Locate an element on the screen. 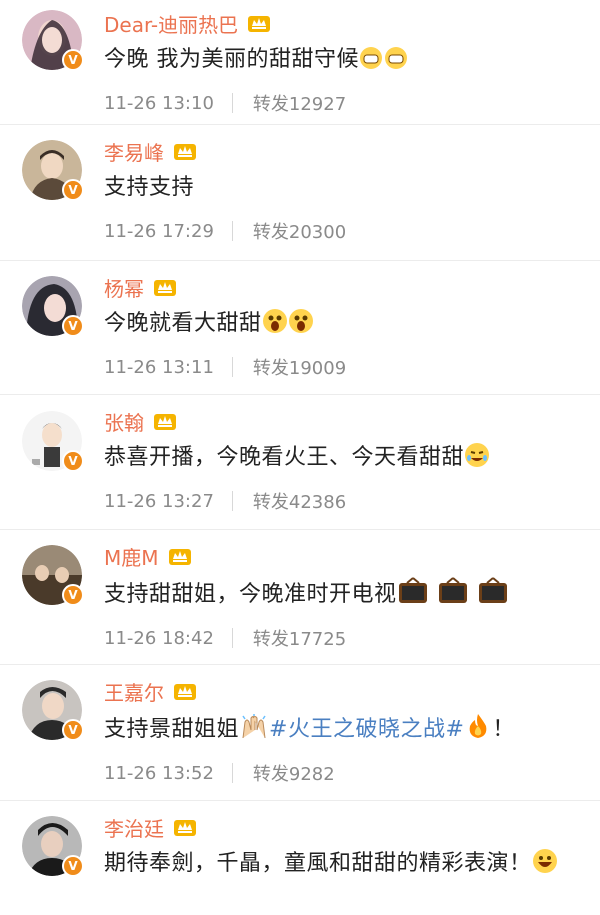  comment-text: 支持景甜姐姐 #火王之破晓之战#！ is located at coordinates (342, 729).